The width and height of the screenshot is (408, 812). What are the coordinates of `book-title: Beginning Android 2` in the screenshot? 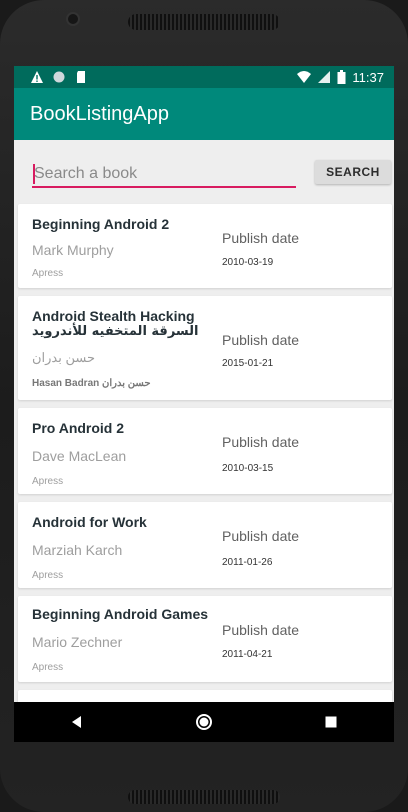 It's located at (101, 224).